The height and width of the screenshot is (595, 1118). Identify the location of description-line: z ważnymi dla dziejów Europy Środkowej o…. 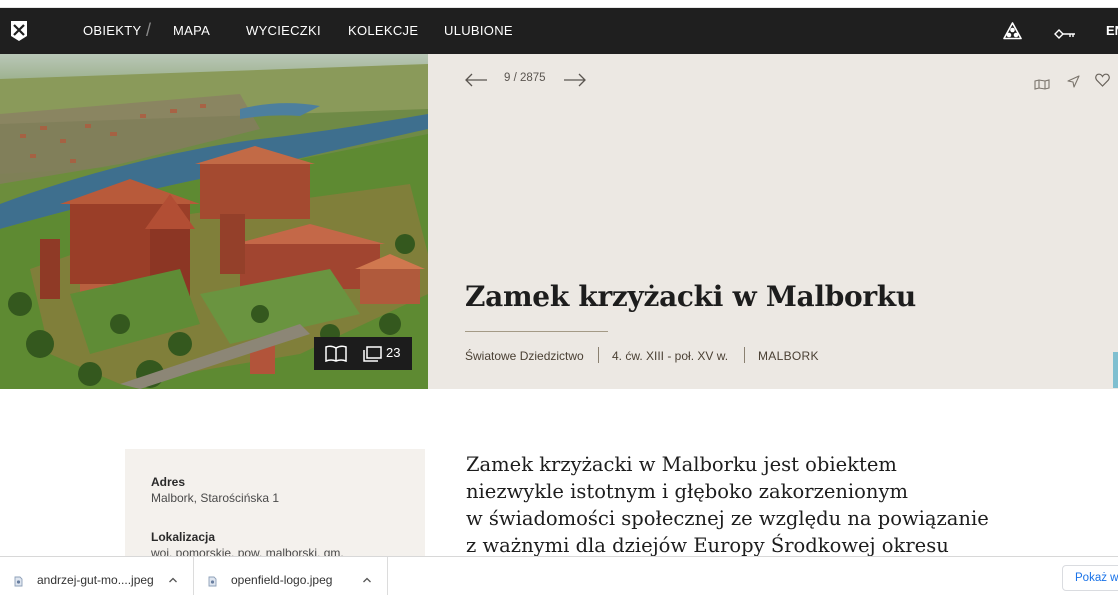
(707, 545).